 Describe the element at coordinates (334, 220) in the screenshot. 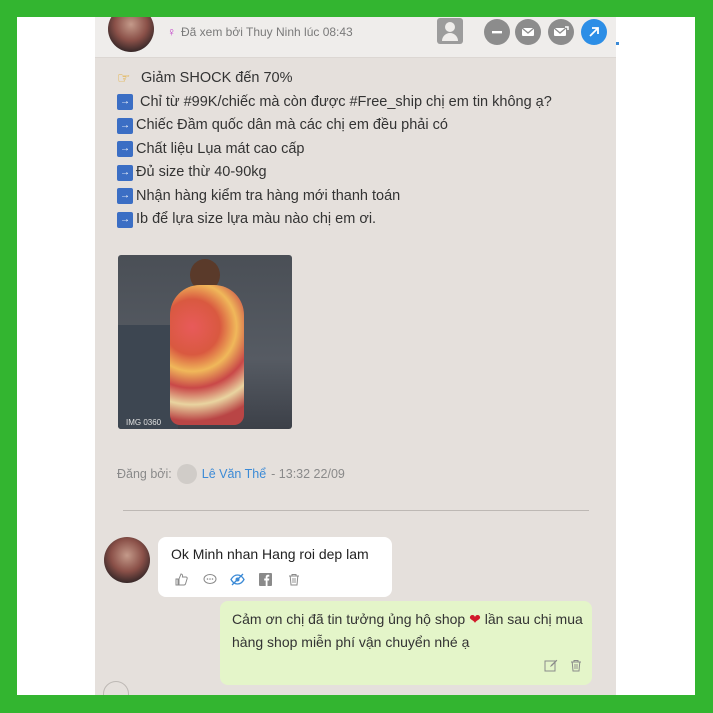

I see `post-line: Ib để lựa size lựa màu nào chị em ơi.` at that location.